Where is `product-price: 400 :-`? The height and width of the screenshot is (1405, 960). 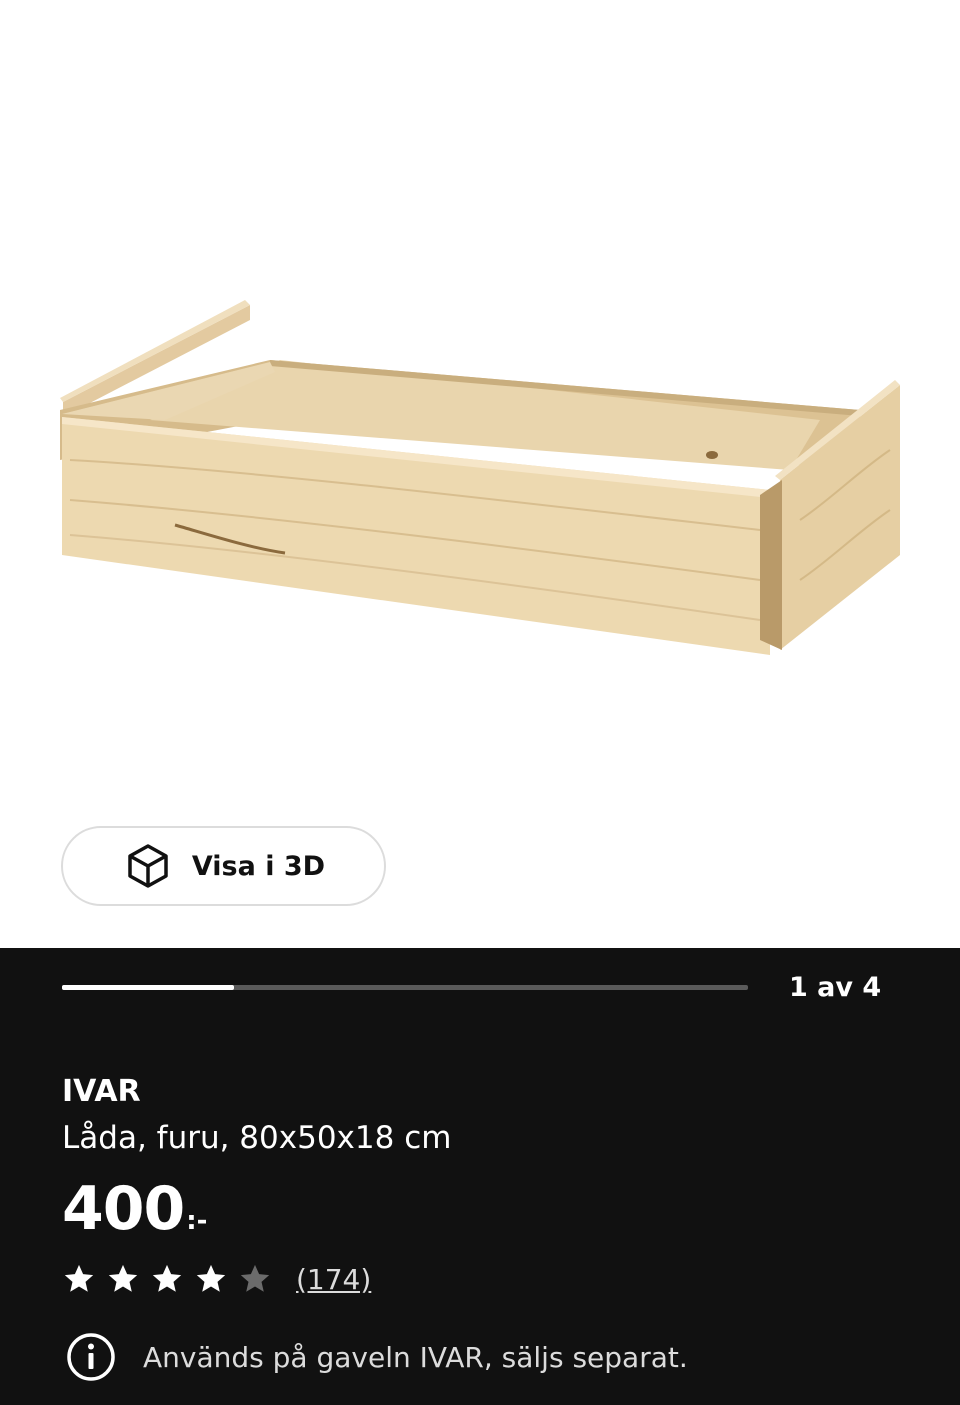 product-price: 400 :- is located at coordinates (134, 1209).